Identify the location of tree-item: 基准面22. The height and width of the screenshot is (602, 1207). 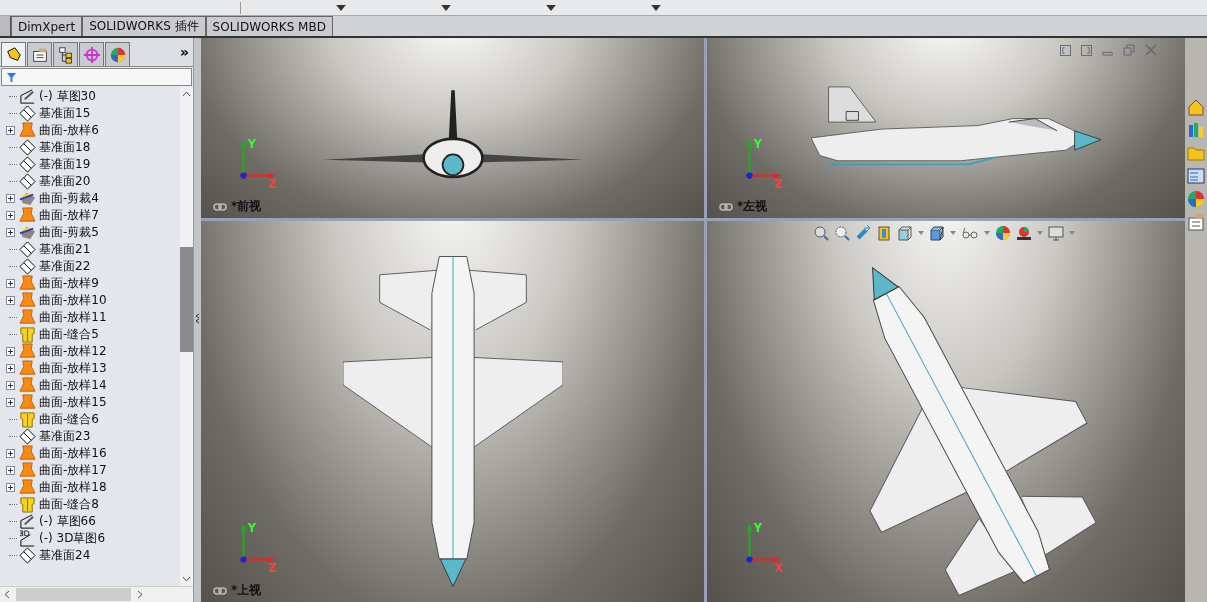
(64, 266).